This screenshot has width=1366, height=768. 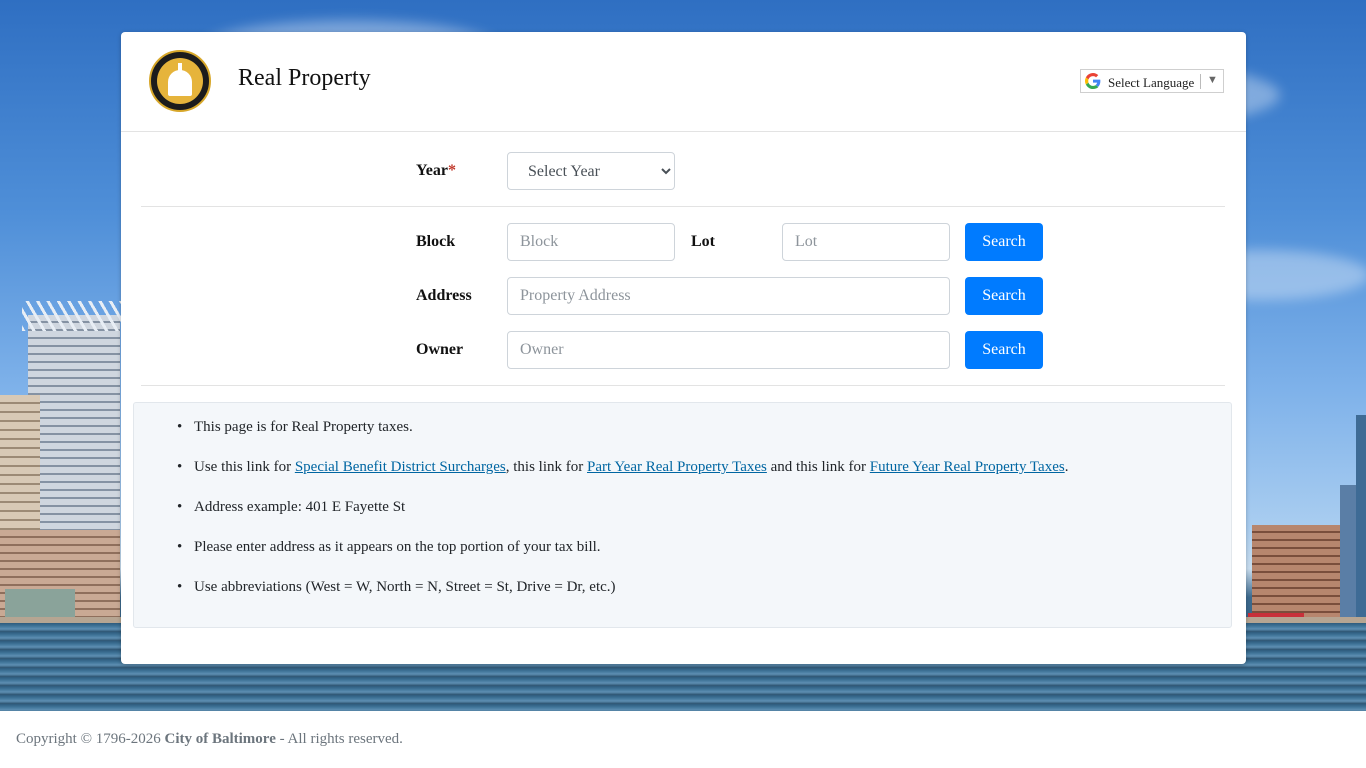 I want to click on address-label: Address, so click(x=444, y=295).